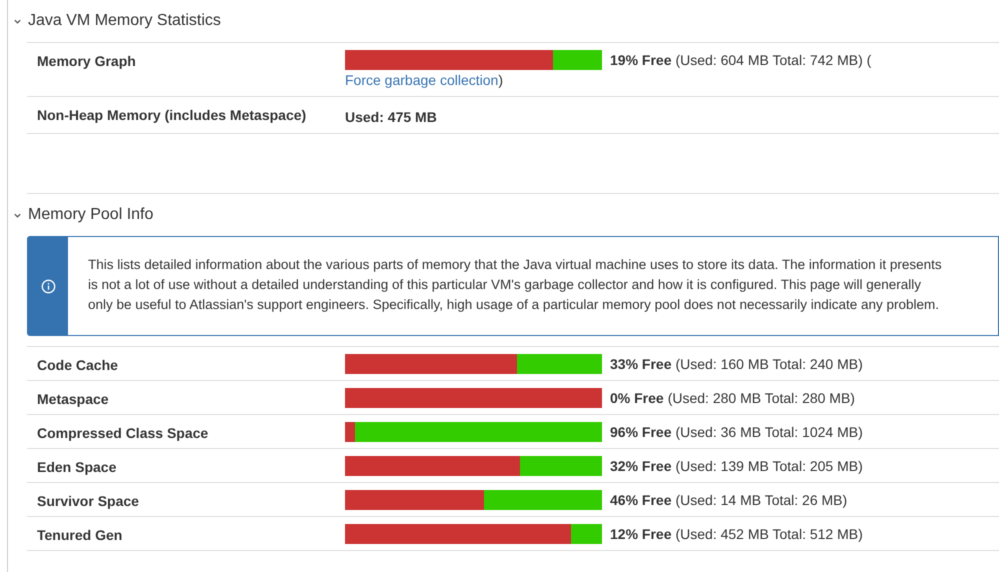 This screenshot has height=572, width=999. What do you see at coordinates (500, 80) in the screenshot?
I see `closing-paren: )` at bounding box center [500, 80].